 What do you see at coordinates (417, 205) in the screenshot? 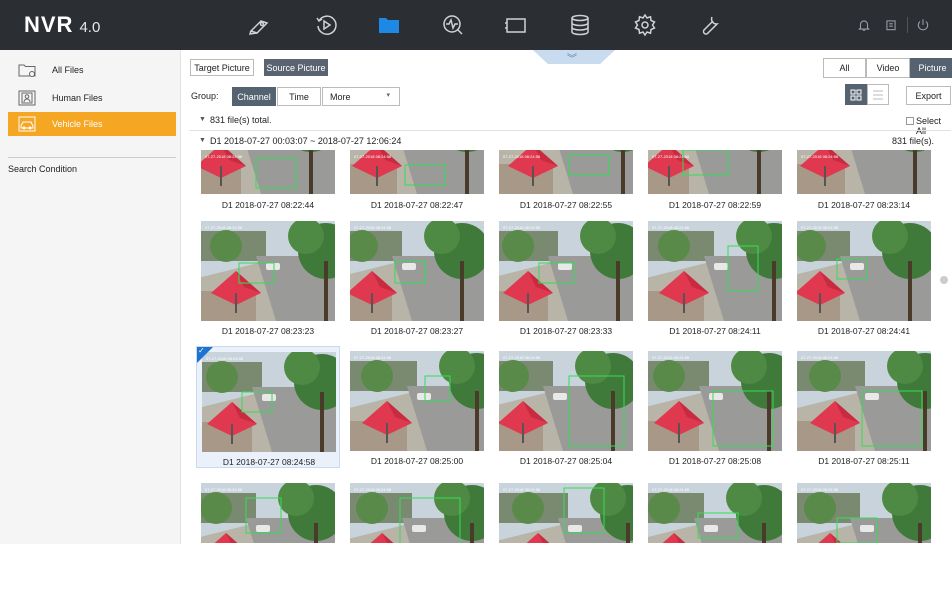
I see `thumbnail-caption: D1 2018-07-27 08:22:47` at bounding box center [417, 205].